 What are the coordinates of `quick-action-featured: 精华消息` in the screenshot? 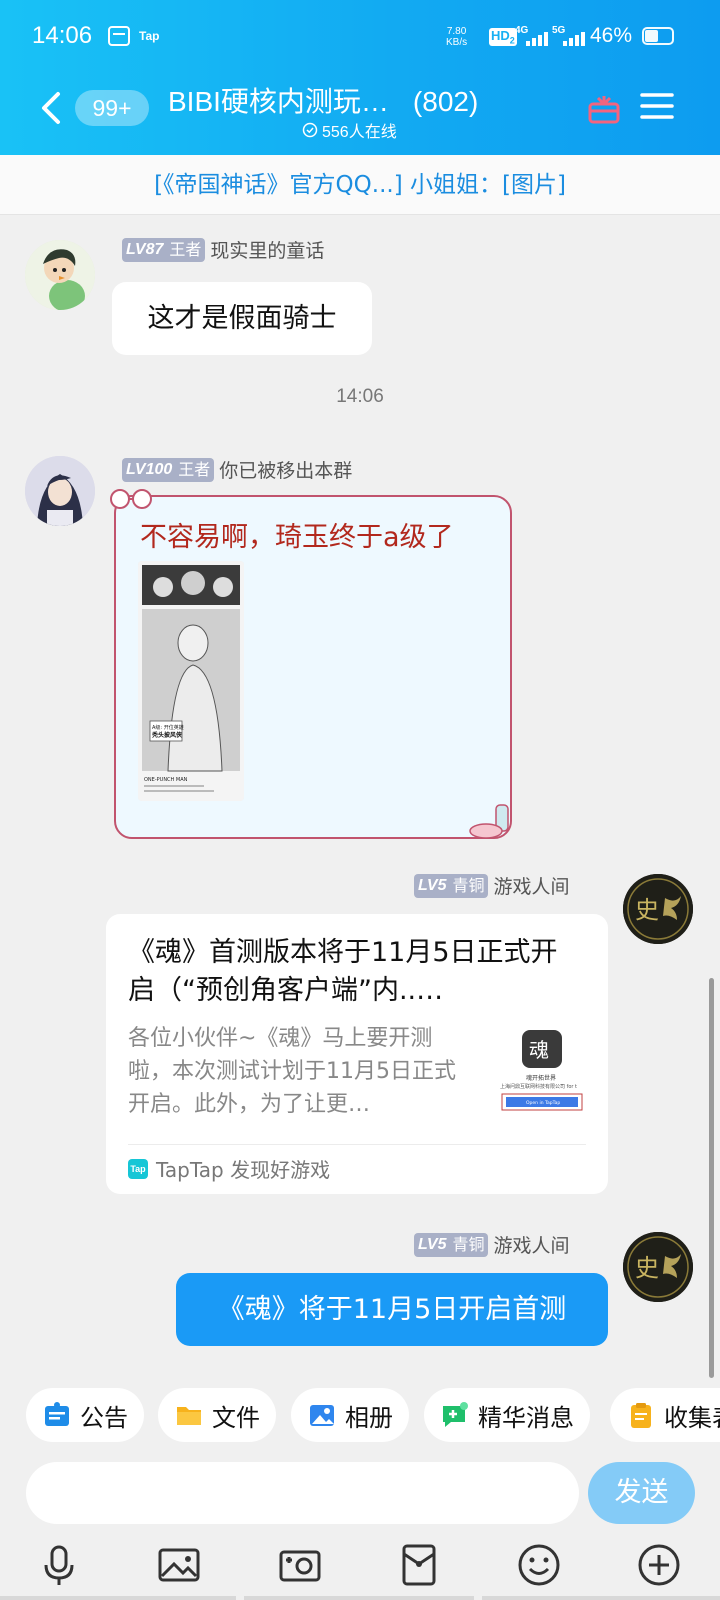 It's located at (507, 1415).